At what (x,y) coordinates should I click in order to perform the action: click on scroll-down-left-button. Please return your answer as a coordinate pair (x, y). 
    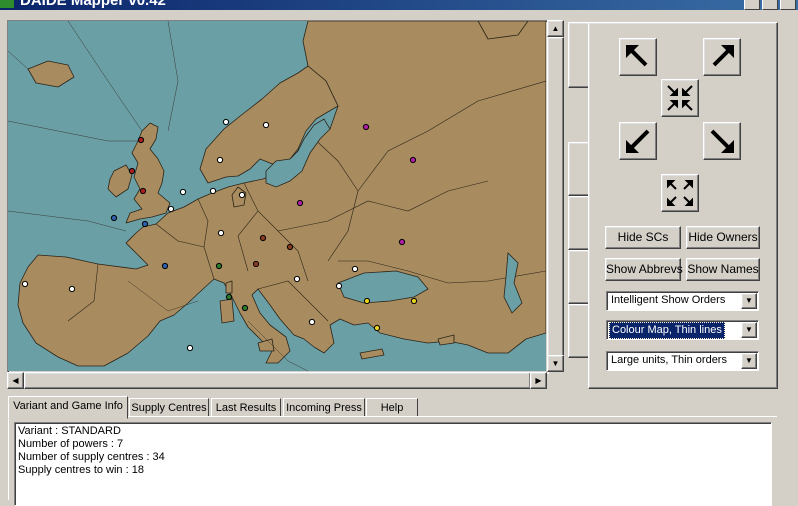
    Looking at the image, I should click on (638, 141).